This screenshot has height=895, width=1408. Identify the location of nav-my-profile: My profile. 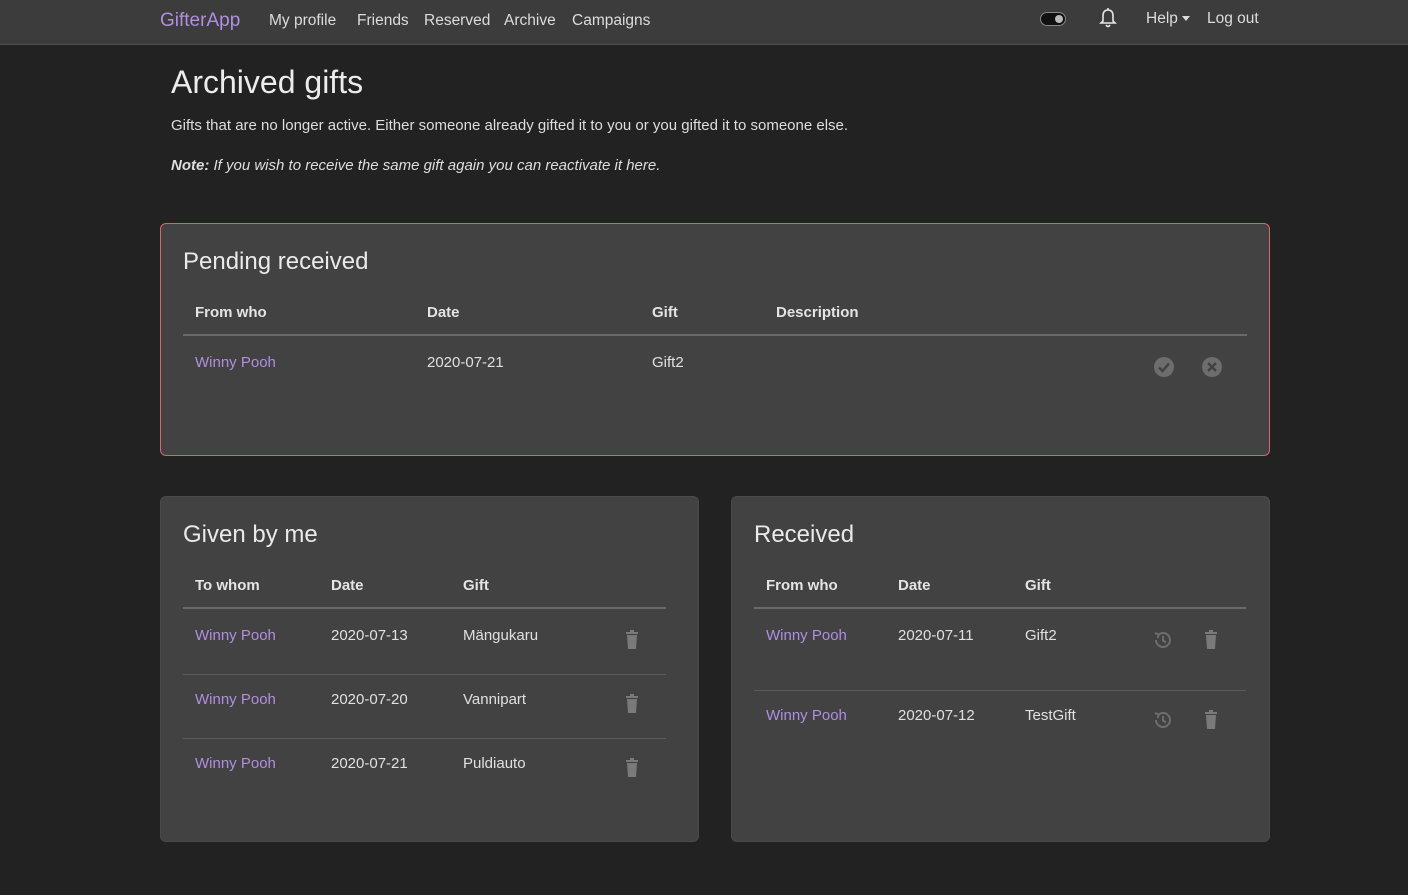
(302, 21).